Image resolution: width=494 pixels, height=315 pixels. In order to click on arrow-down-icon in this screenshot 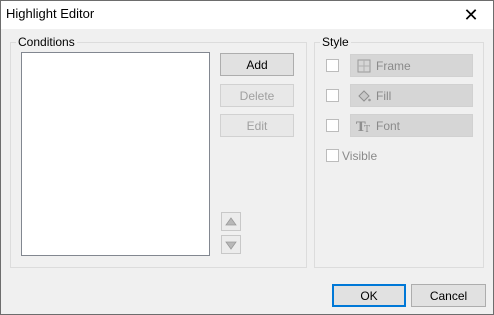, I will do `click(231, 245)`.